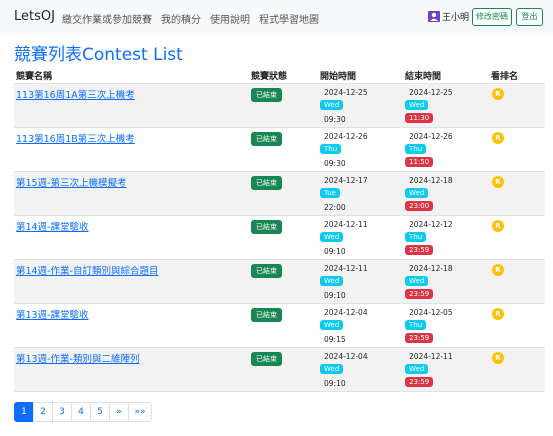 The height and width of the screenshot is (436, 553). I want to click on nav-item-map: 程式學習地圖, so click(289, 18).